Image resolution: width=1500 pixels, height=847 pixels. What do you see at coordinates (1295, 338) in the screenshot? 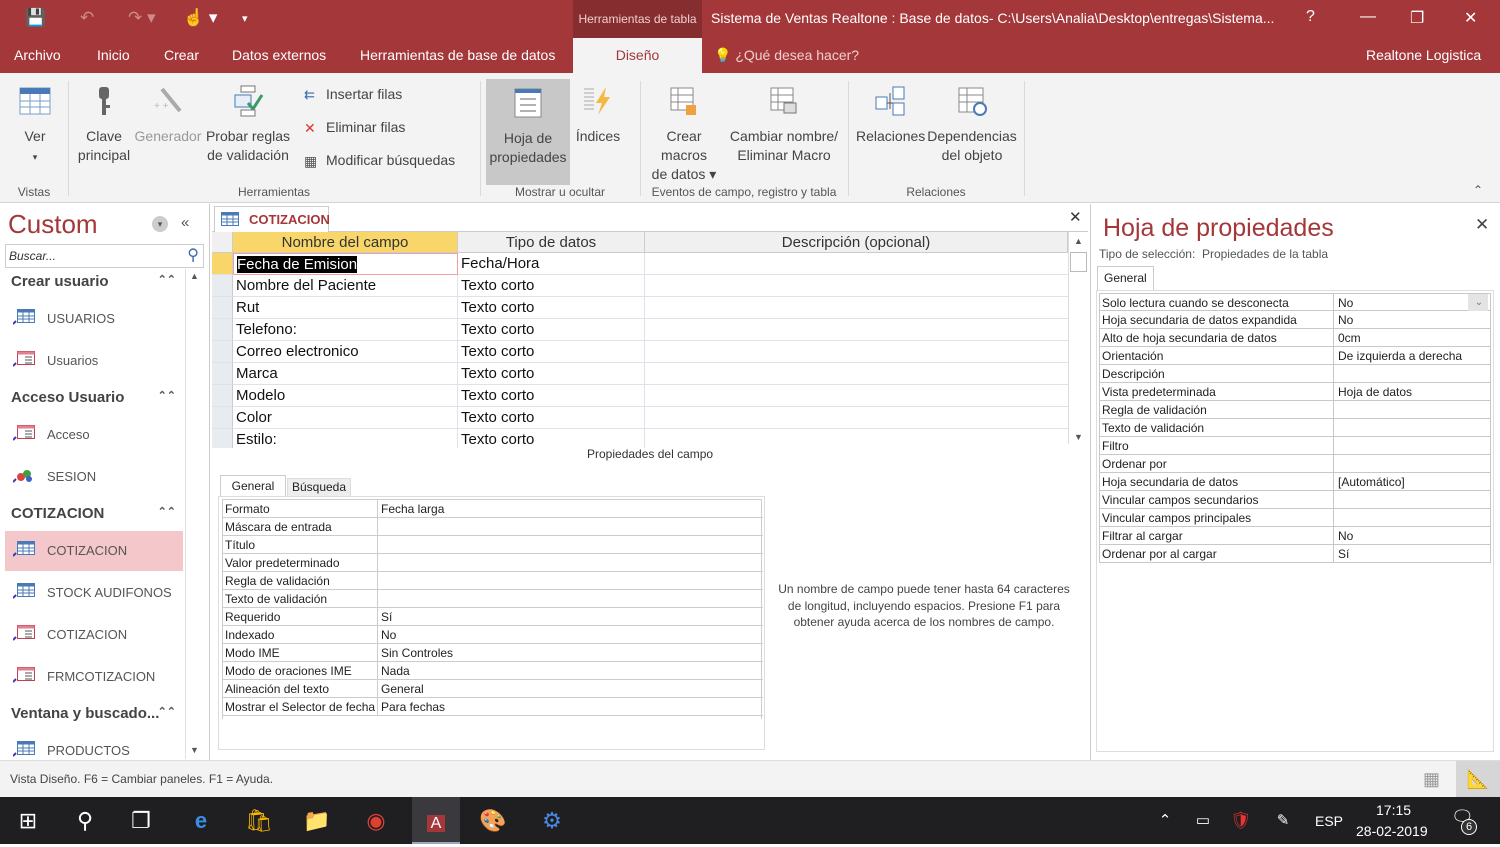
I see `property-row: Alto de hoja secundaria de datos 0cm` at bounding box center [1295, 338].